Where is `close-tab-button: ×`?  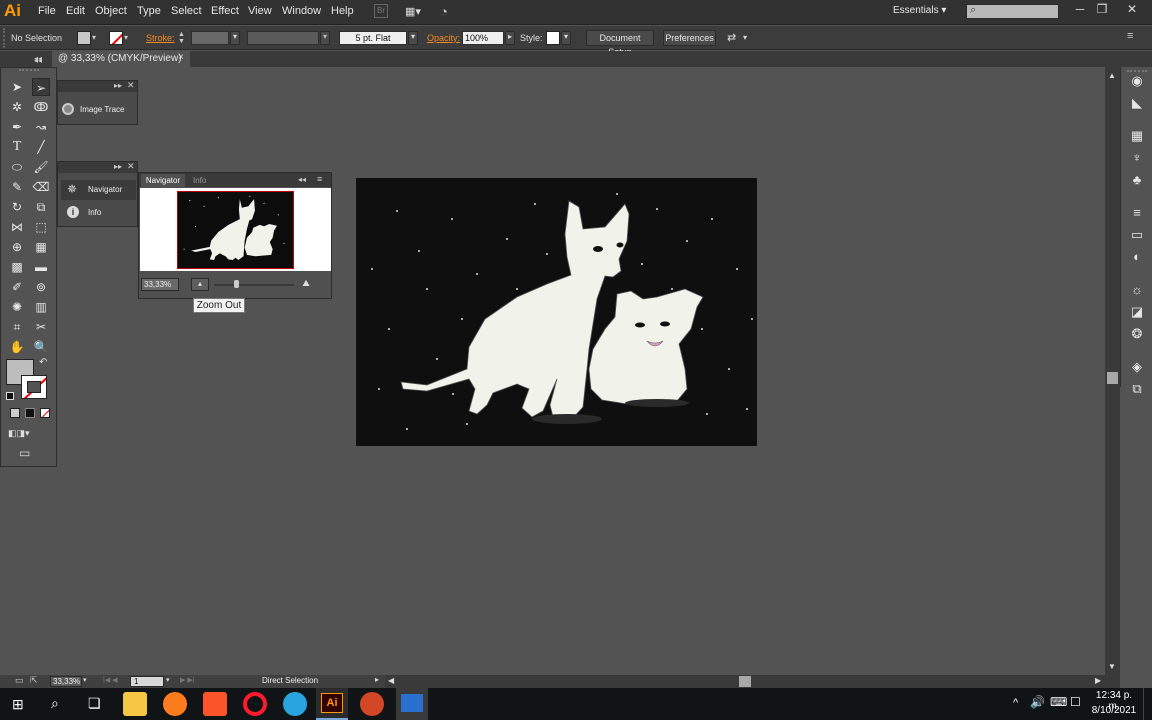 close-tab-button: × is located at coordinates (181, 57).